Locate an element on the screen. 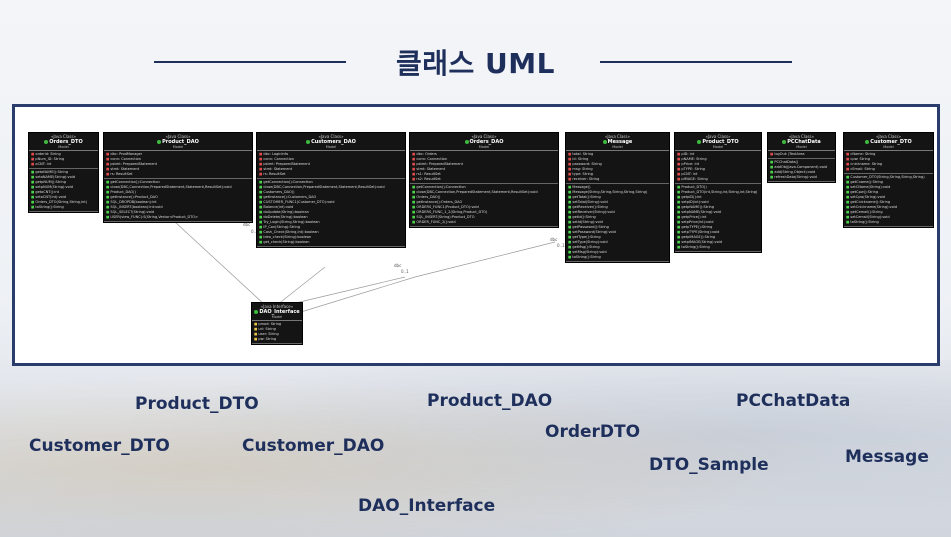 The width and height of the screenshot is (951, 537). member-text: IP_Con(String):String is located at coordinates (281, 227).